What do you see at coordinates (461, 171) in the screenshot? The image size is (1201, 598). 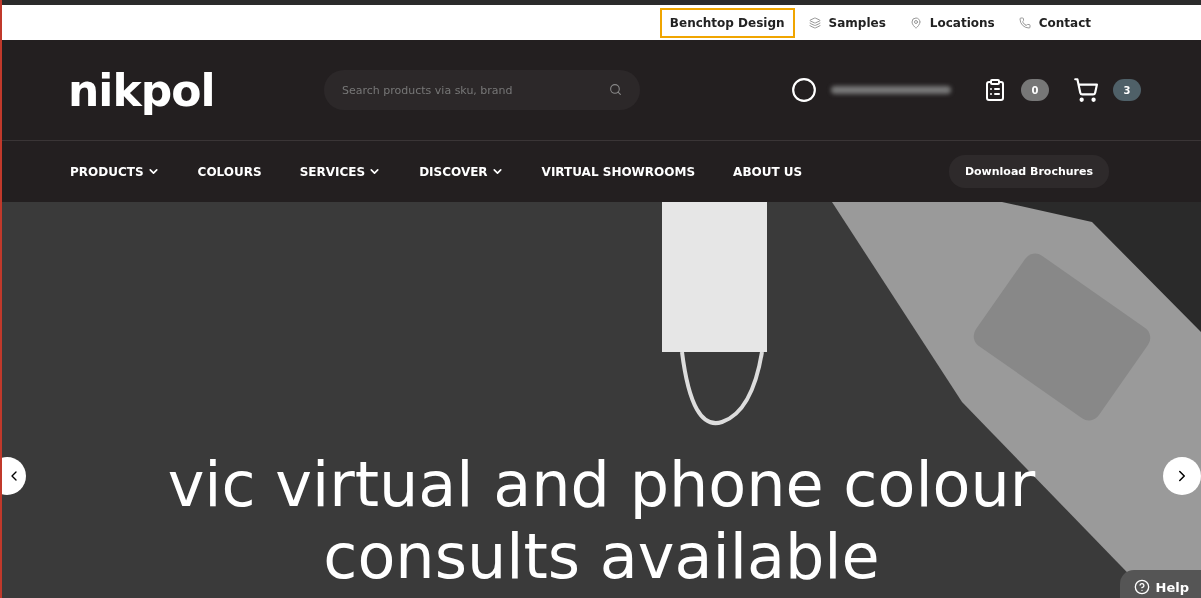 I see `nav-link: DISCOVER` at bounding box center [461, 171].